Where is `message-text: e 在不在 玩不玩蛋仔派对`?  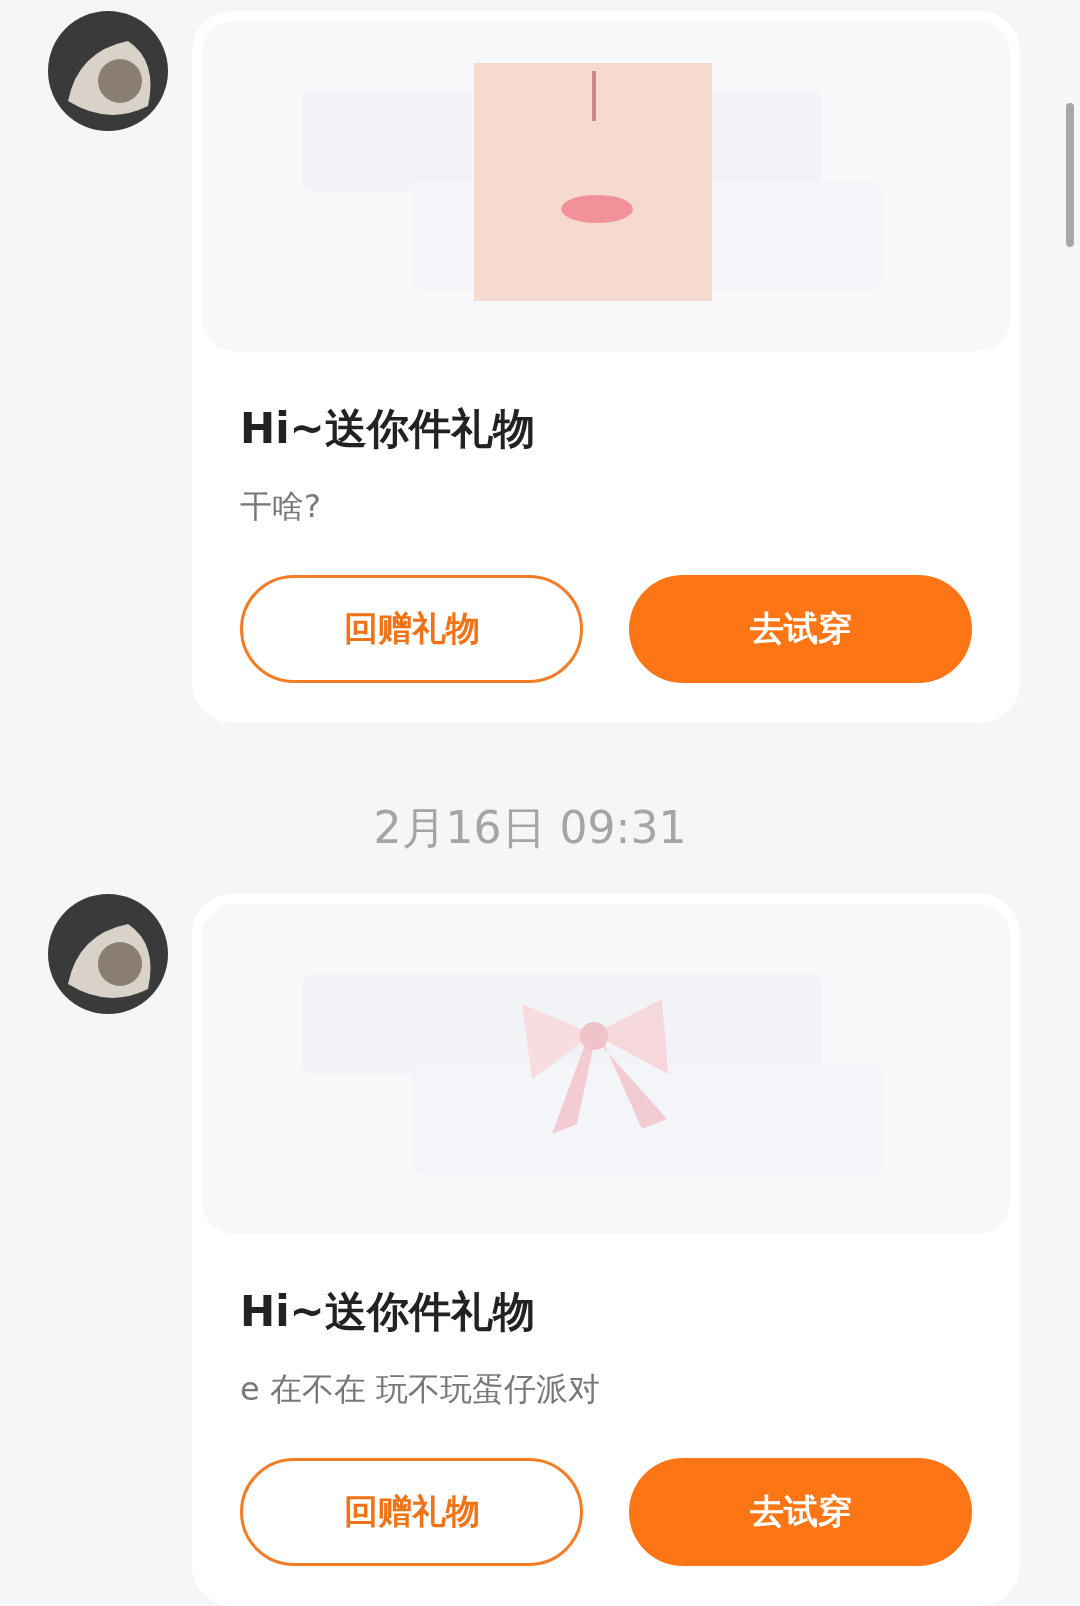 message-text: e 在不在 玩不玩蛋仔派对 is located at coordinates (421, 1389).